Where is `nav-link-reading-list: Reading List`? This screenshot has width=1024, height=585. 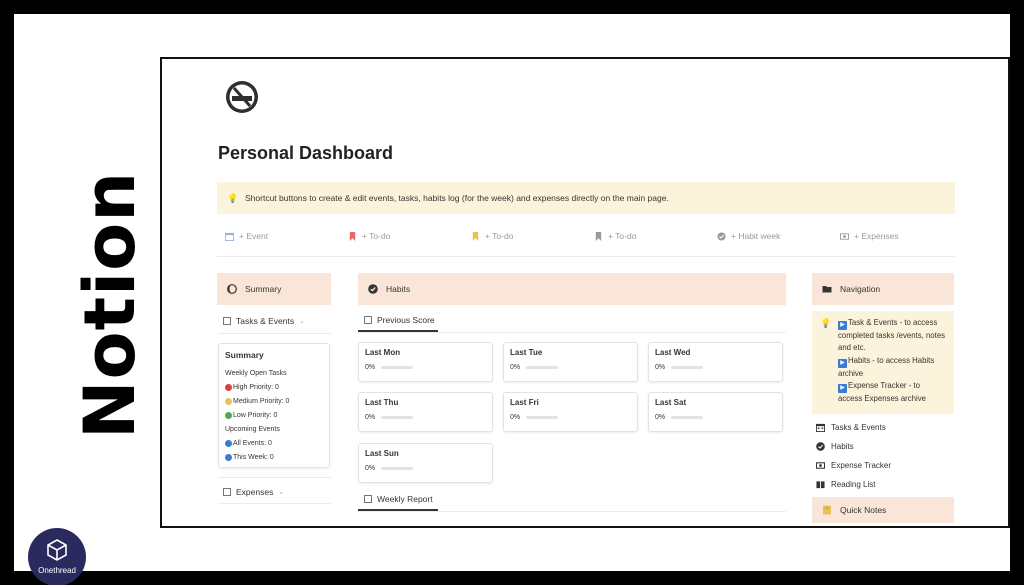
nav-link-reading-list: Reading List is located at coordinates (845, 484).